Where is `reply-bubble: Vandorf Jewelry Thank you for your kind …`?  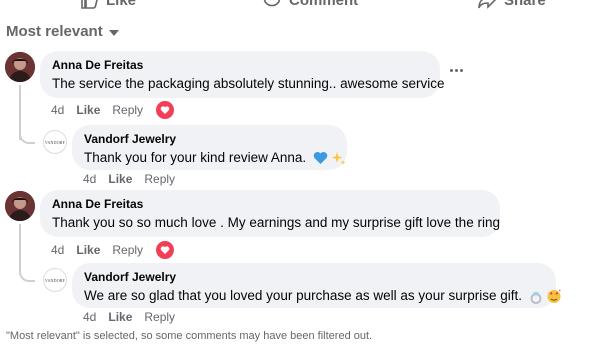
reply-bubble: Vandorf Jewelry Thank you for your kind … is located at coordinates (209, 147).